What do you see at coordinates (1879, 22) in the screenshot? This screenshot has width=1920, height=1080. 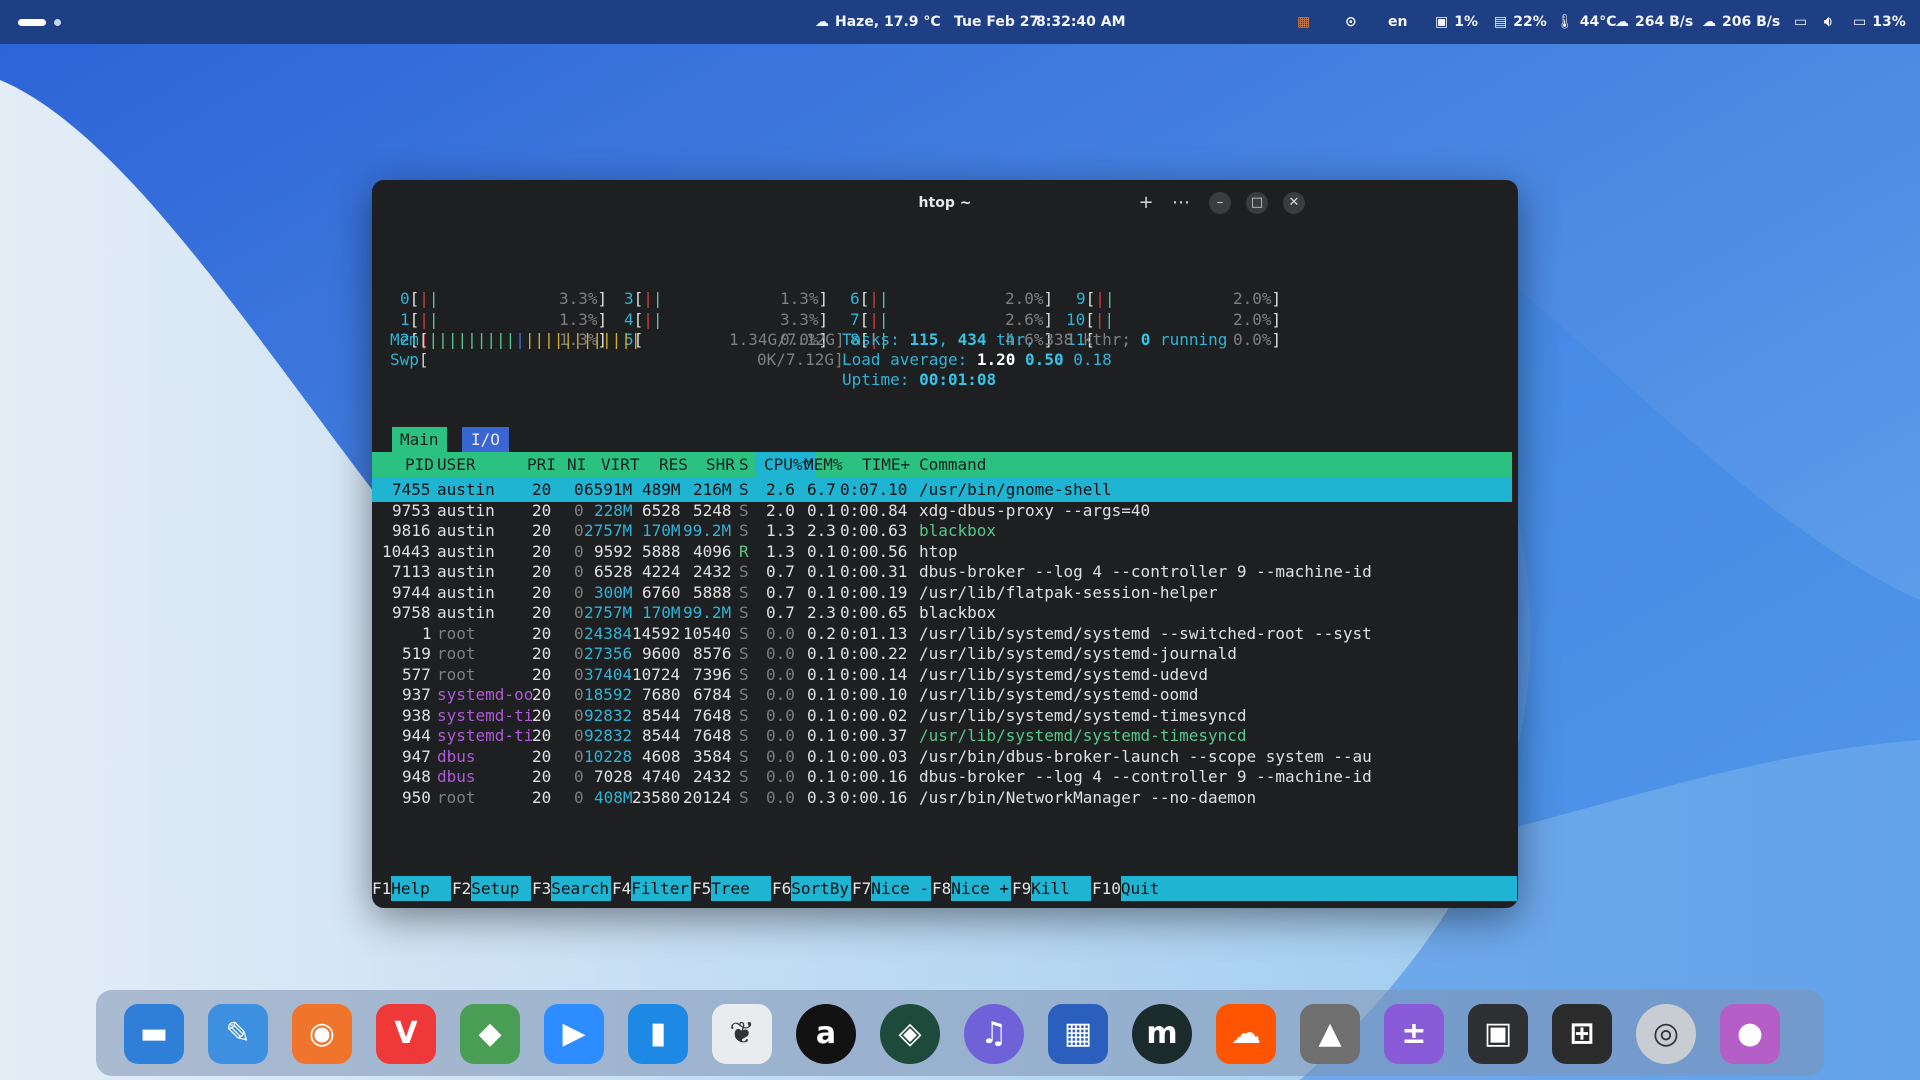 I see `battery-indicator: ▭ 13%` at bounding box center [1879, 22].